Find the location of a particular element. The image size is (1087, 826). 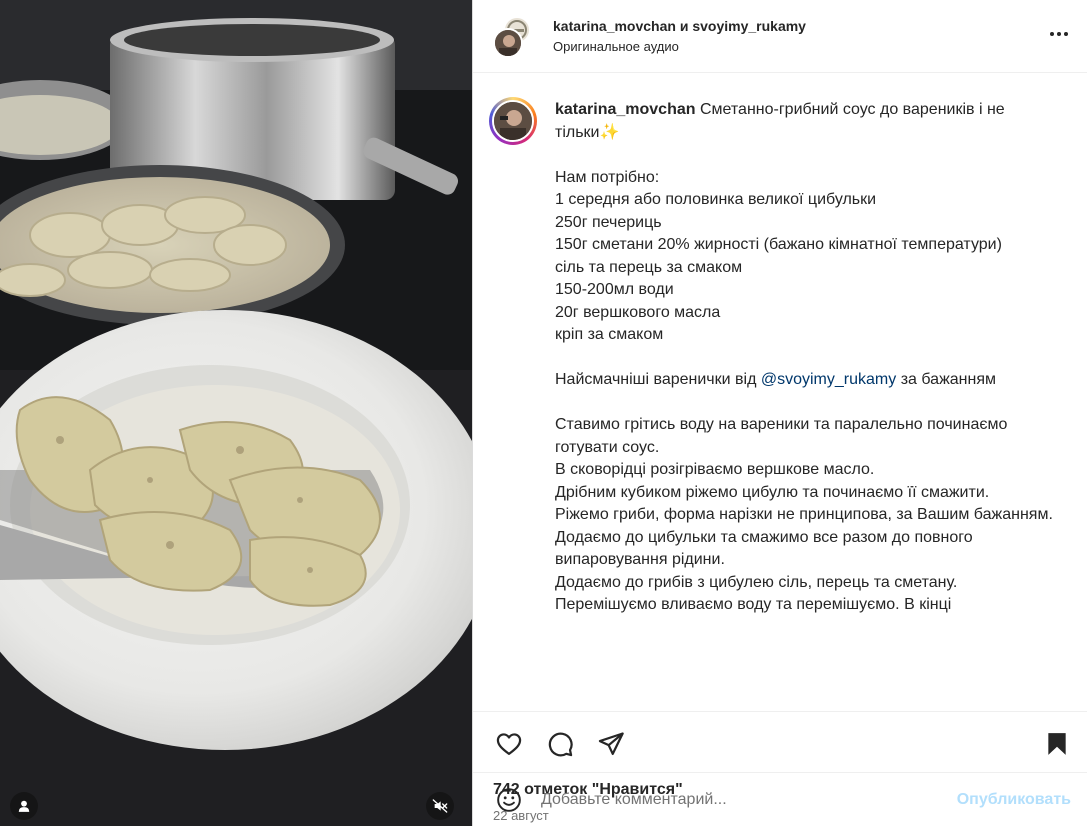

ingredient-line: 1 середня або половинка великої цибульки is located at coordinates (716, 199).